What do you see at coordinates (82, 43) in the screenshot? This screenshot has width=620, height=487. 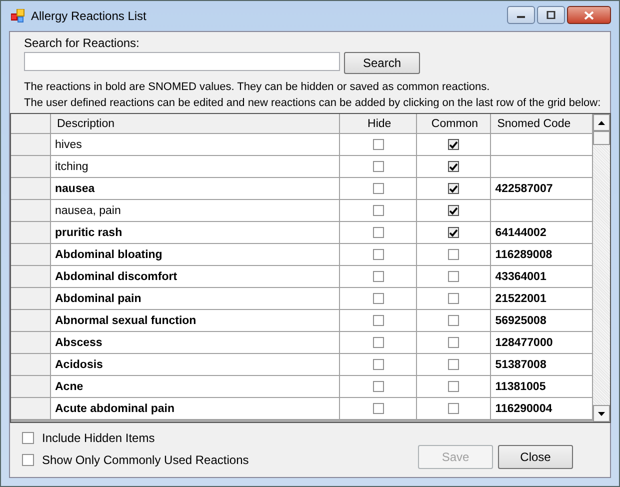 I see `search-label: Search for Reactions:` at bounding box center [82, 43].